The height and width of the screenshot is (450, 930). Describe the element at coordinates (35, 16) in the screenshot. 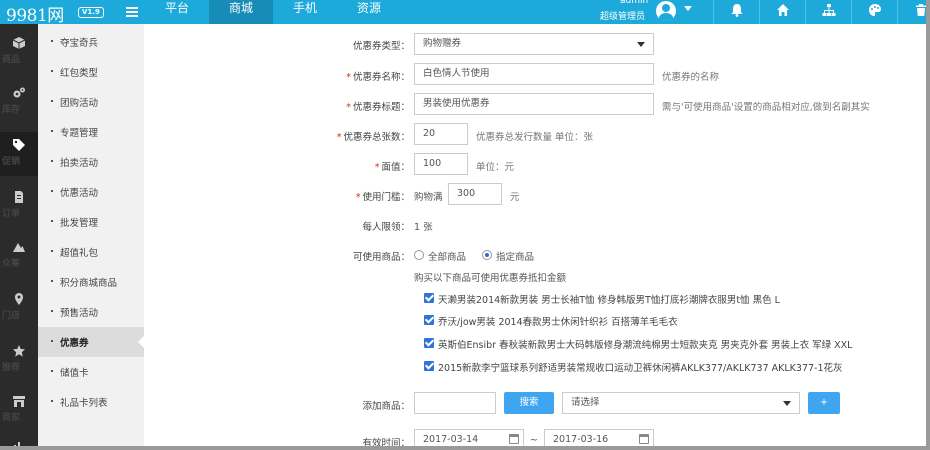

I see `brand-name: 9981网` at that location.